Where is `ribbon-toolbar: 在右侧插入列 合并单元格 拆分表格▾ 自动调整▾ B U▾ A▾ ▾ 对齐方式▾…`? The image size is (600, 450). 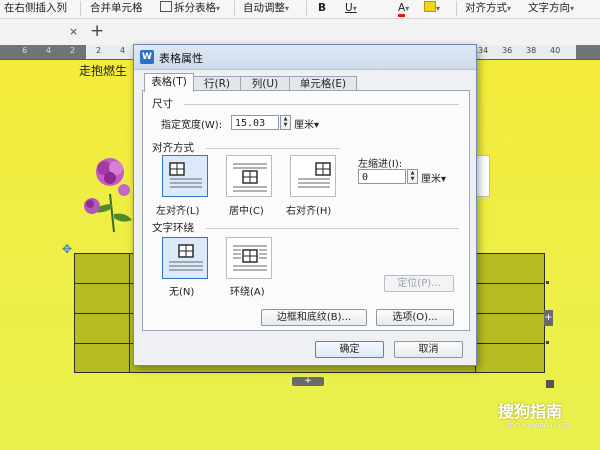
ribbon-toolbar: 在右侧插入列 合并单元格 拆分表格▾ 自动调整▾ B U▾ A▾ ▾ 对齐方式▾… is located at coordinates (300, 9).